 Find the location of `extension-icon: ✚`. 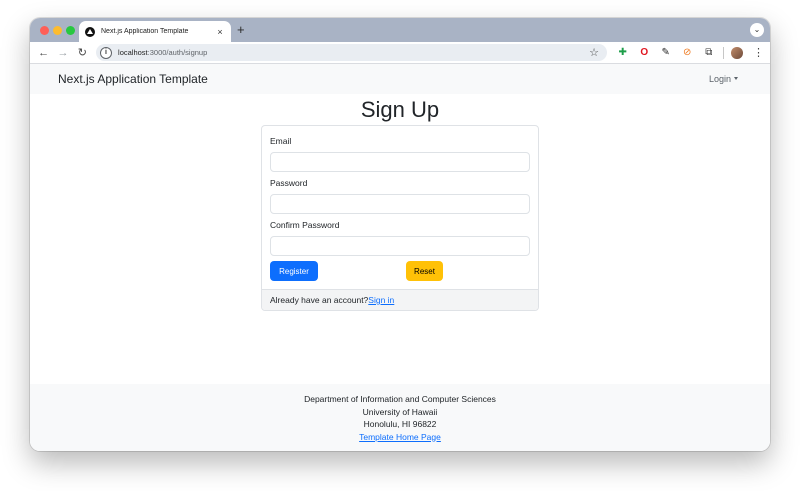

extension-icon: ✚ is located at coordinates (623, 53).